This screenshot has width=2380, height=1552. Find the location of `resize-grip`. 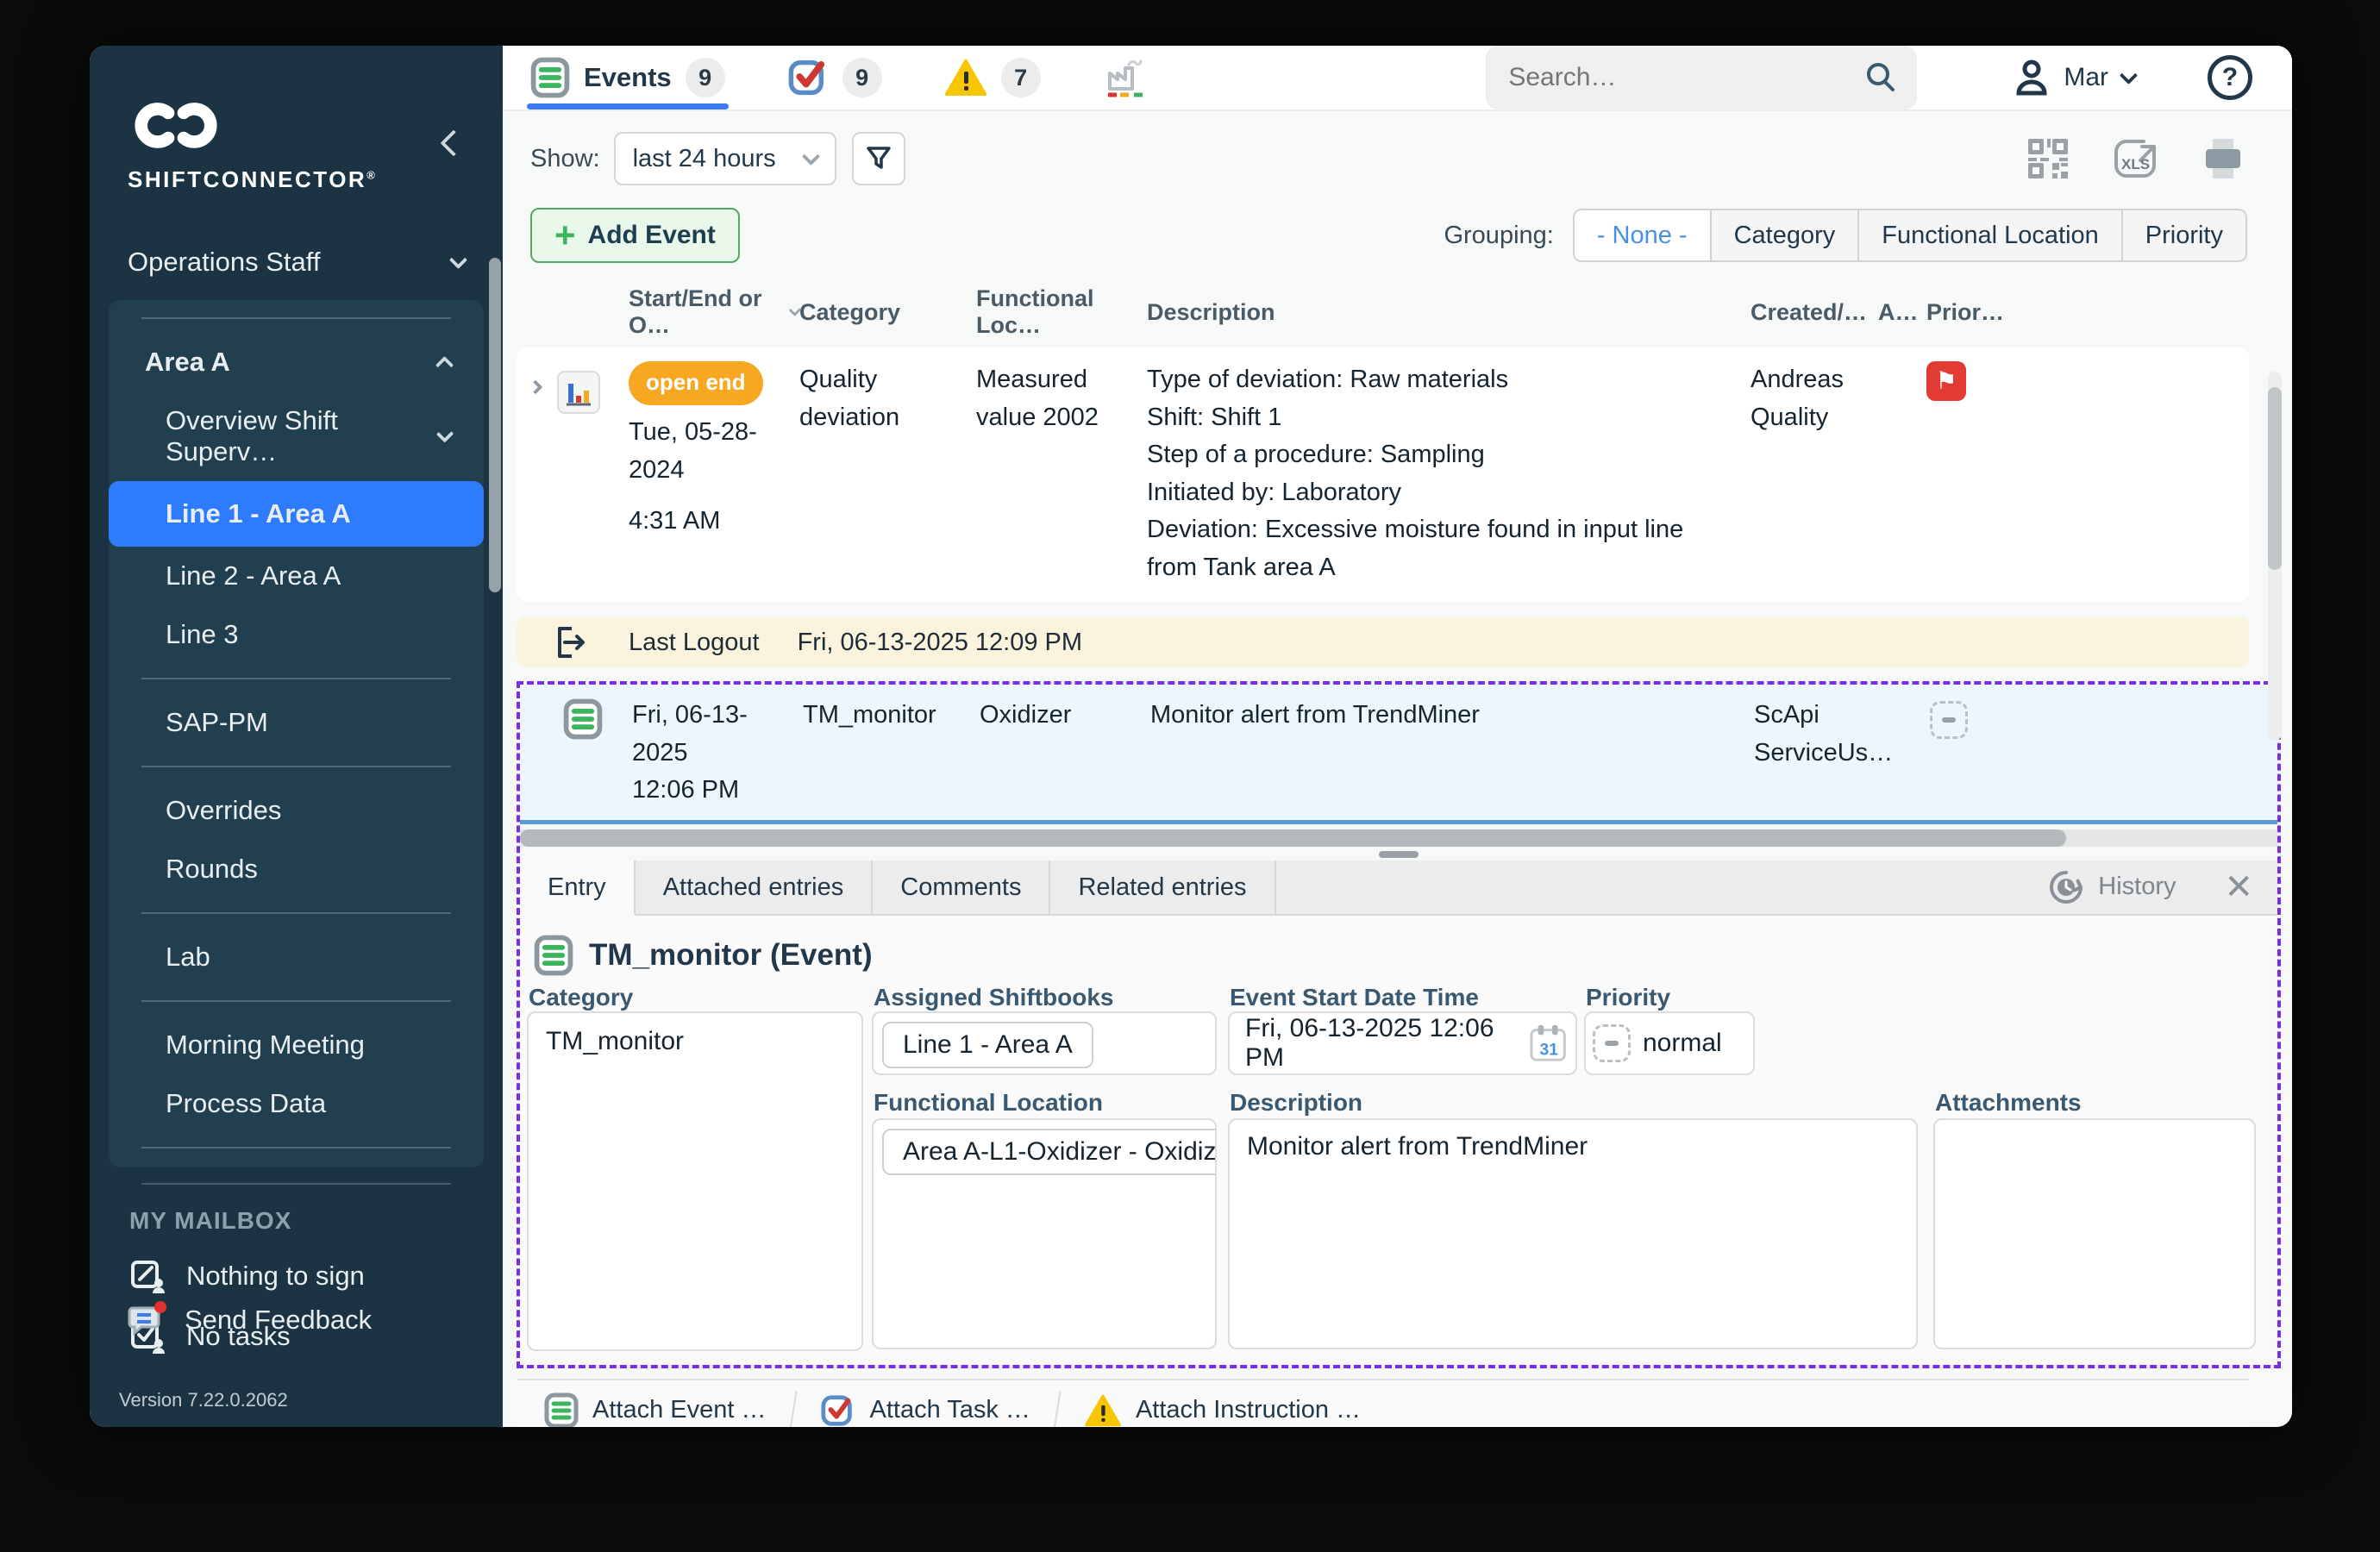

resize-grip is located at coordinates (1399, 854).